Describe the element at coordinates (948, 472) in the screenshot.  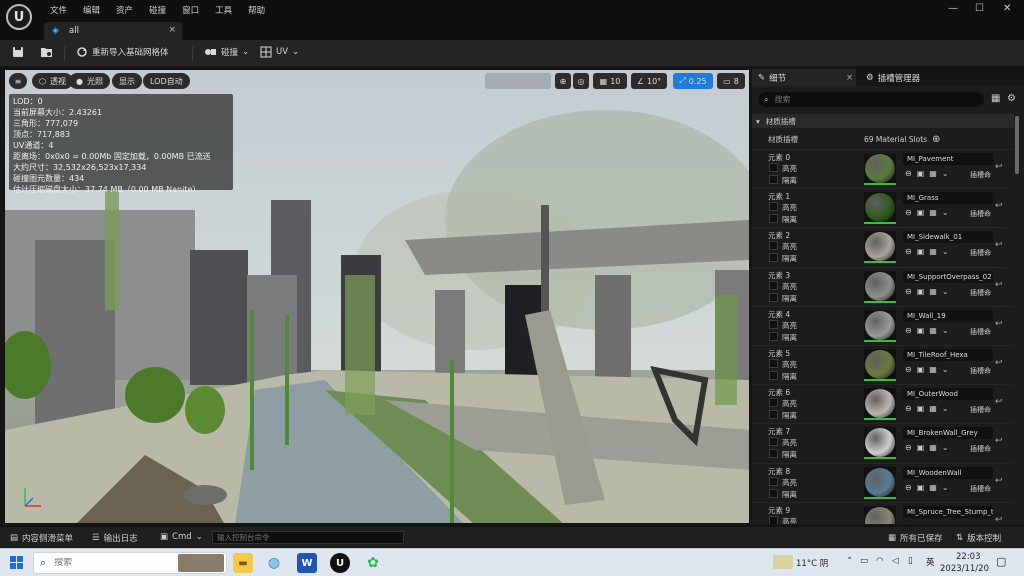
I see `material-picker: MI_WoodenWall` at that location.